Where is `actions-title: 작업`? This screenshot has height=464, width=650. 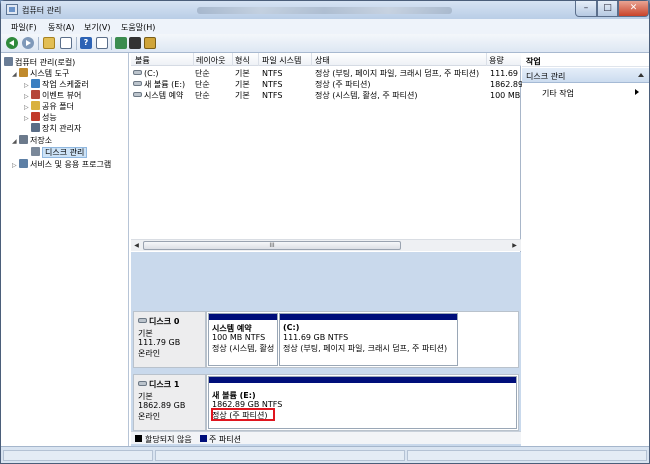 actions-title: 작업 is located at coordinates (585, 60).